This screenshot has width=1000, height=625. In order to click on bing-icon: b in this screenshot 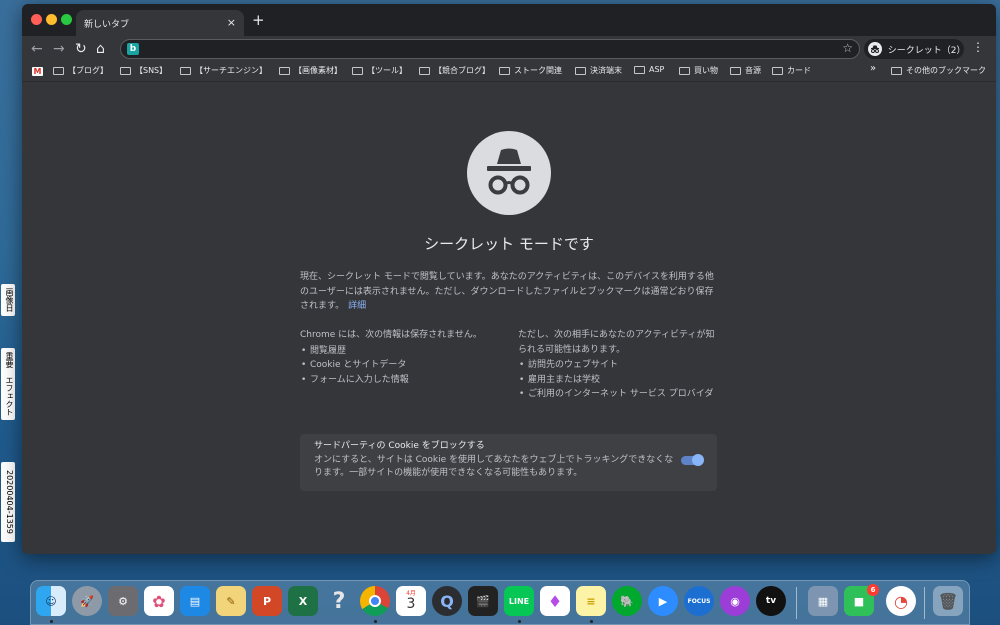, I will do `click(133, 49)`.